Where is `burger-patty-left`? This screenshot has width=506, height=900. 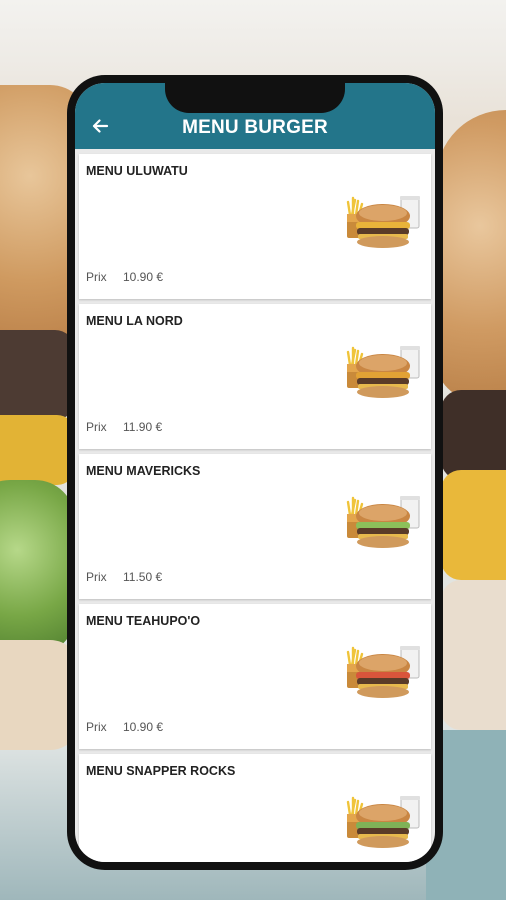 burger-patty-left is located at coordinates (37, 375).